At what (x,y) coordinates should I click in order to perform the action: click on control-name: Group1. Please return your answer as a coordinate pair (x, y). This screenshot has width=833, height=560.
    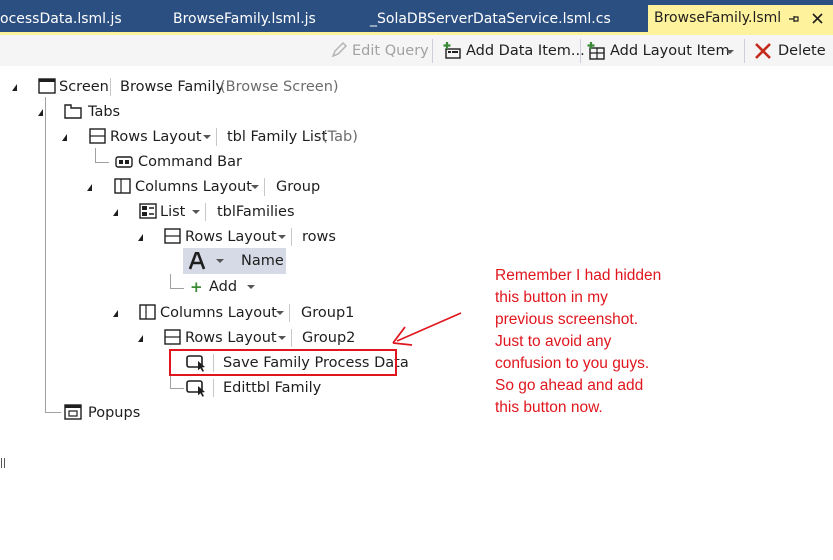
    Looking at the image, I should click on (328, 313).